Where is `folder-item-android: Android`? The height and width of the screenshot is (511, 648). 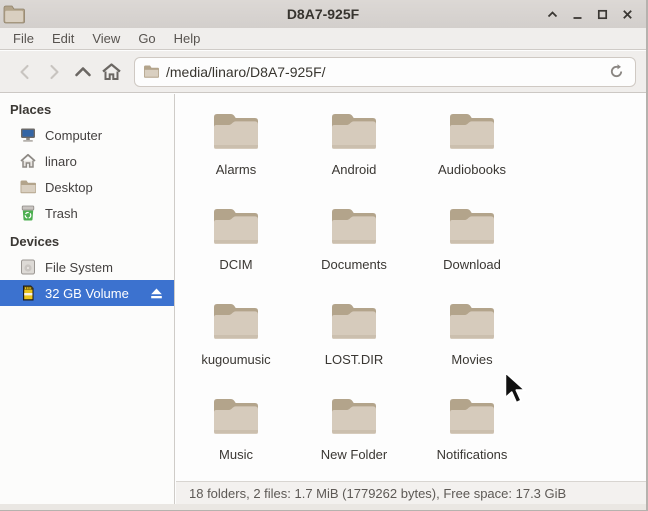 folder-item-android: Android is located at coordinates (354, 156).